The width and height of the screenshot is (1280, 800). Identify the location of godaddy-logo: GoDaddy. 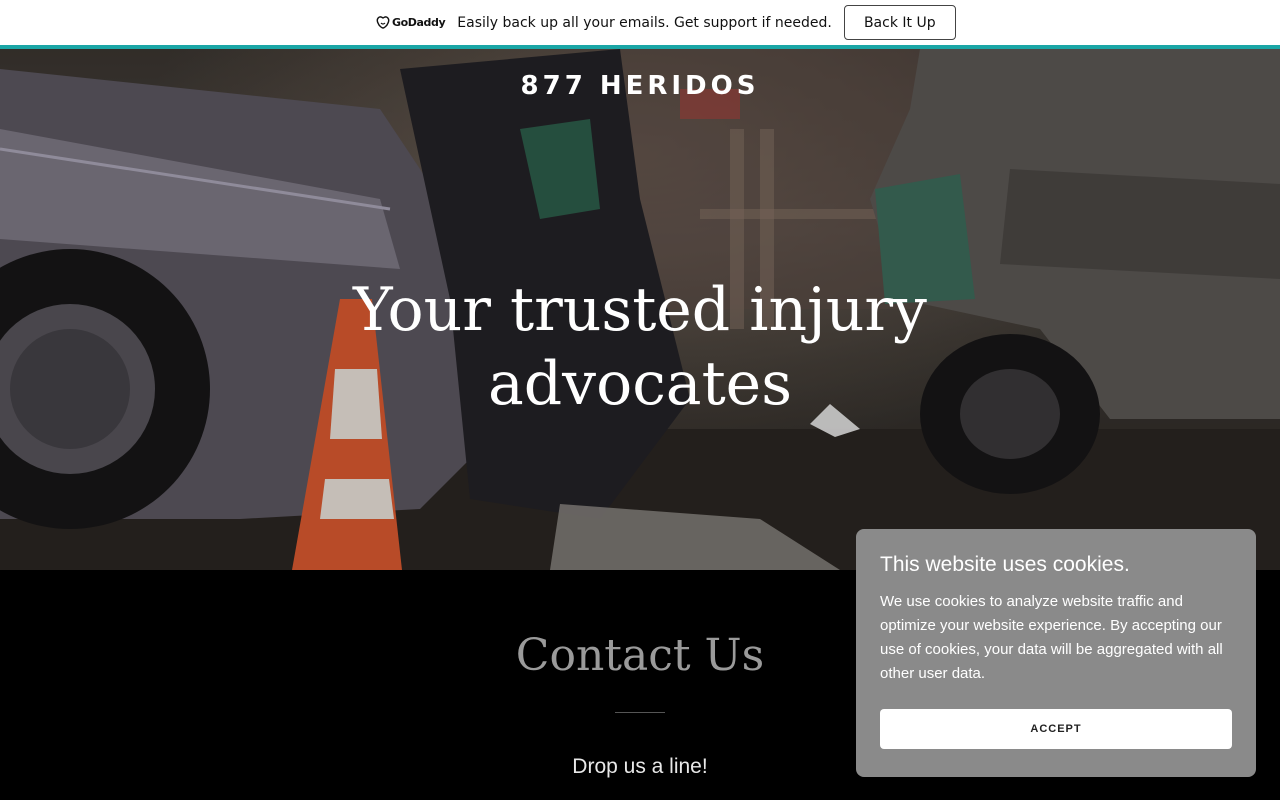
(411, 22).